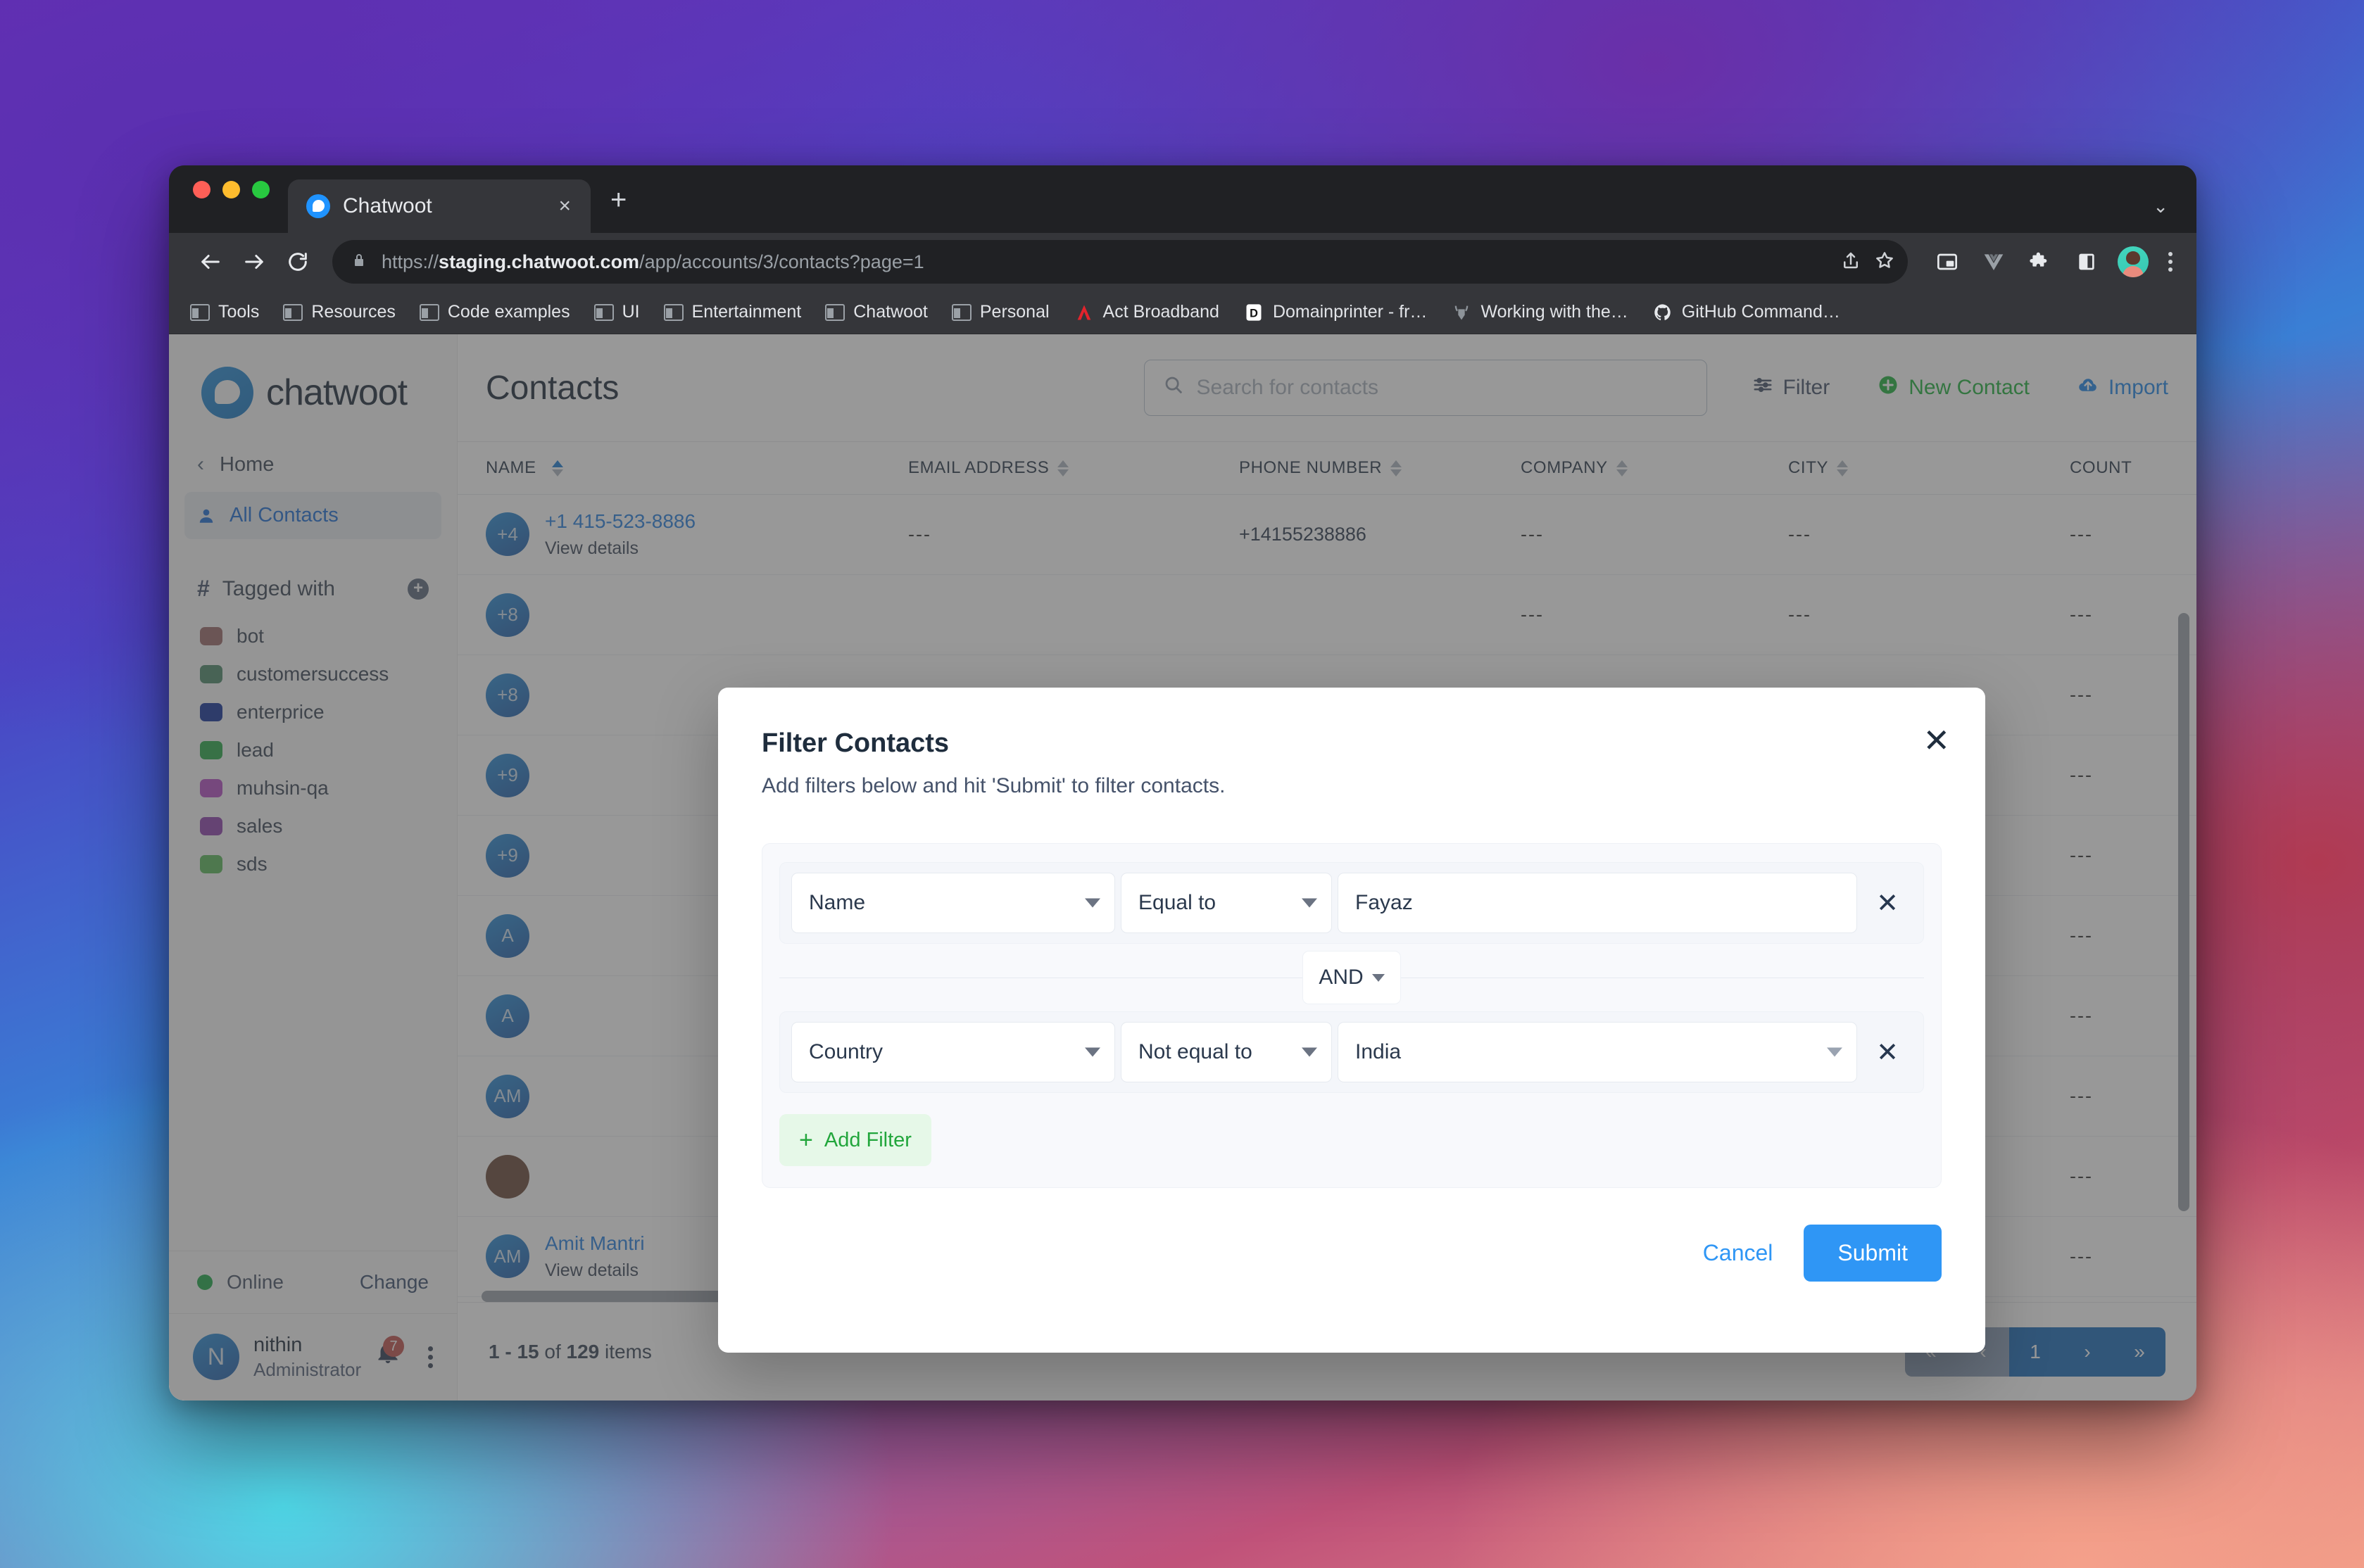  I want to click on side-panel-icon, so click(2086, 261).